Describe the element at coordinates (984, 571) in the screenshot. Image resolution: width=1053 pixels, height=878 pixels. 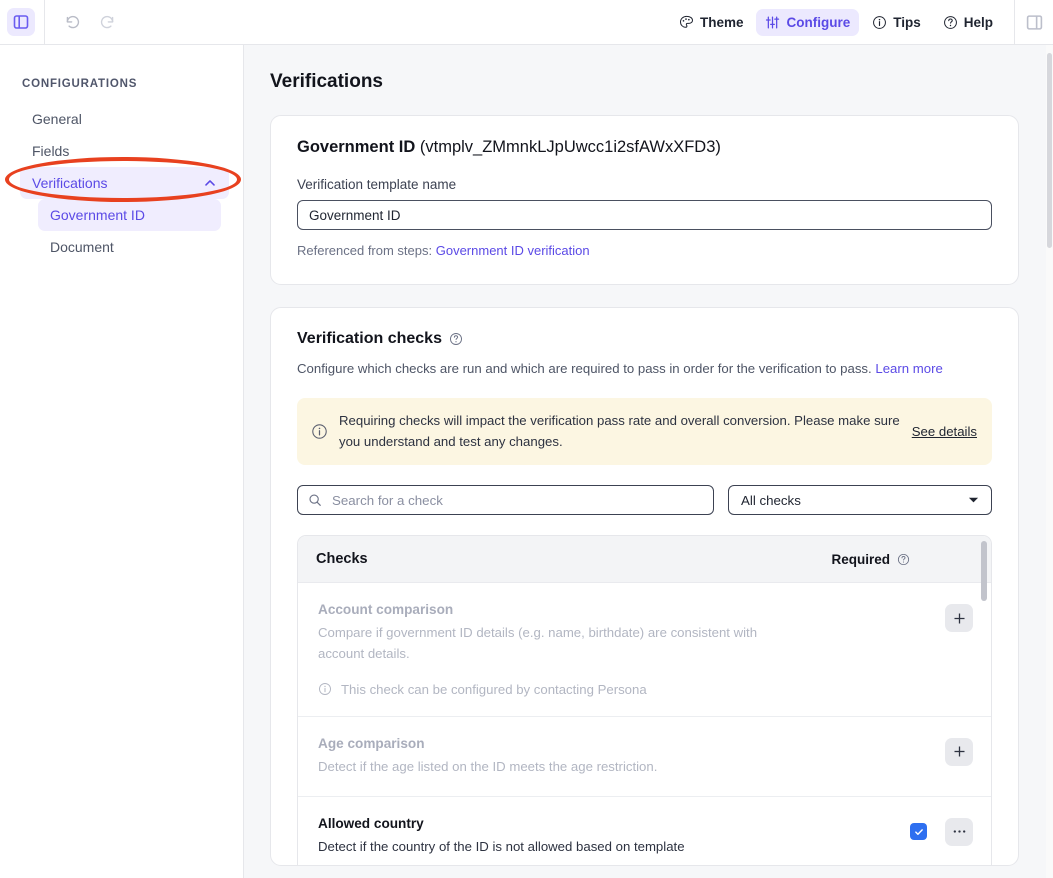
I see `checks-list-scrollbar-thumb` at that location.